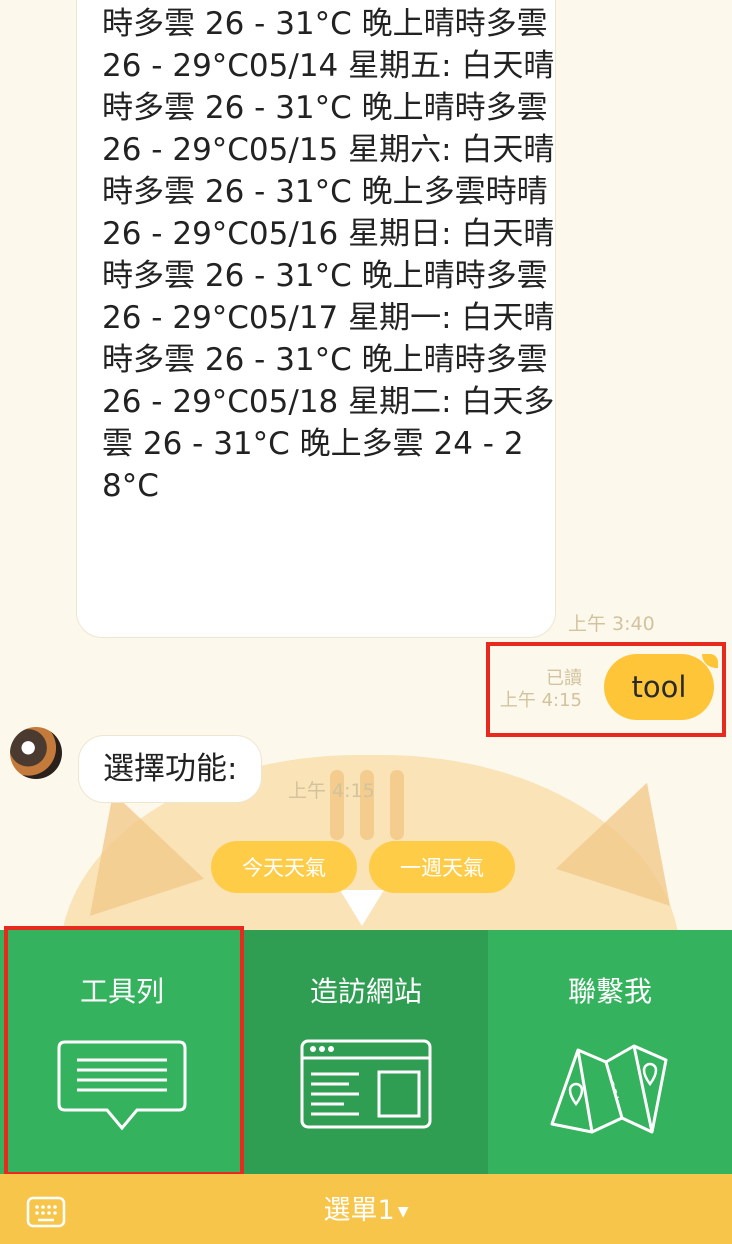  I want to click on menu-title: 選單1, so click(359, 1210).